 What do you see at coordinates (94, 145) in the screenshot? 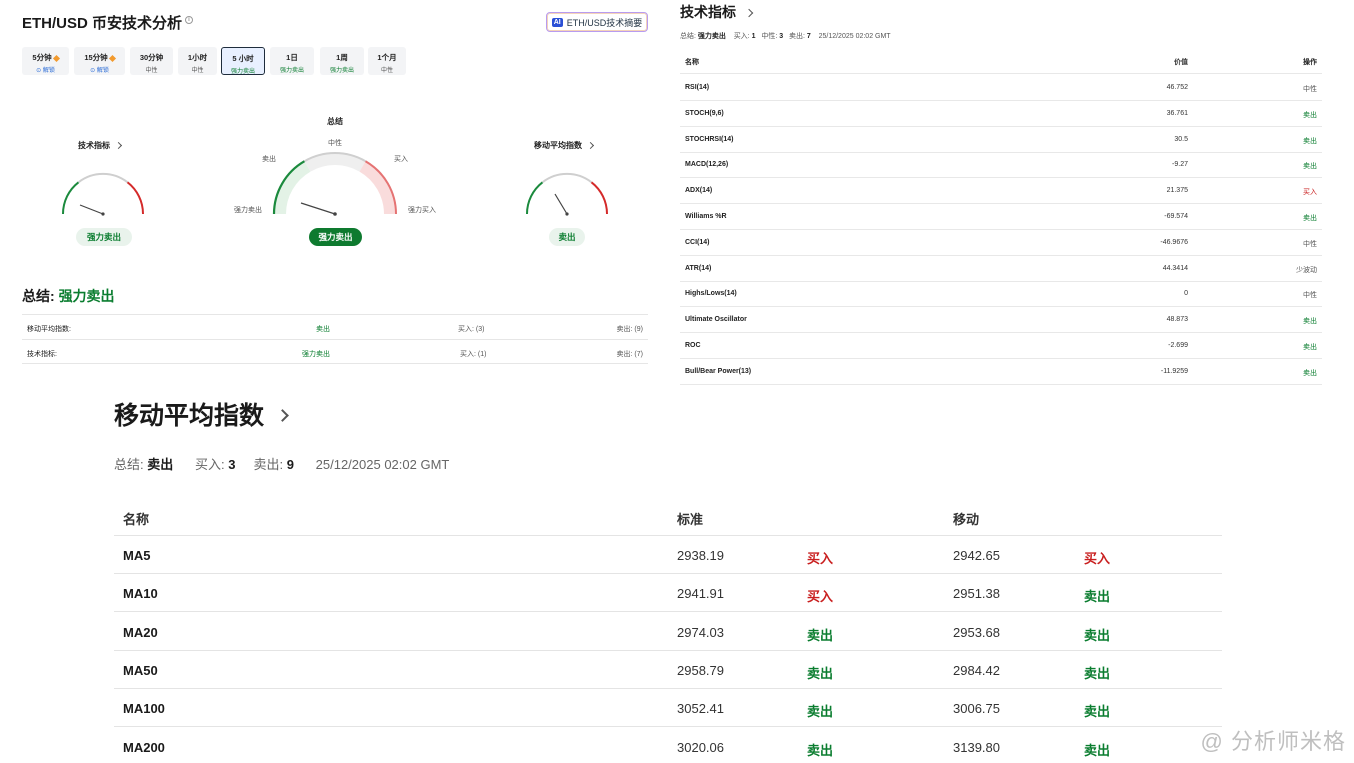
I see `gauge-title-text: 技术指标` at bounding box center [94, 145].